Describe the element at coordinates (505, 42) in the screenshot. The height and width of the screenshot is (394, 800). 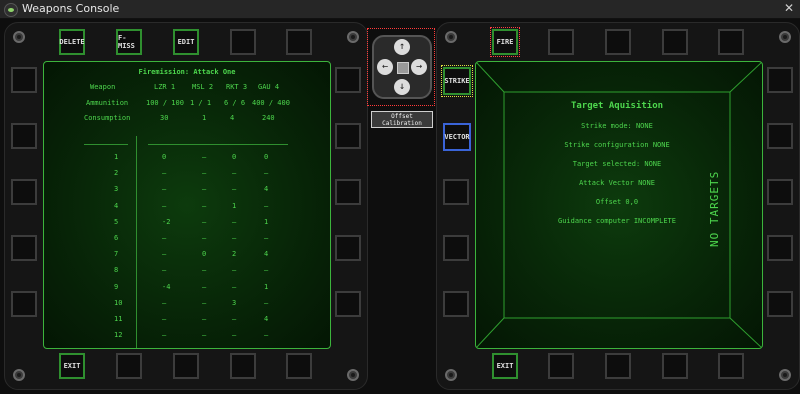
I see `fire-button: FIRE` at that location.